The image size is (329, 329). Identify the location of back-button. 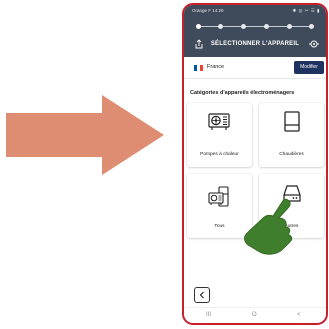
(202, 295).